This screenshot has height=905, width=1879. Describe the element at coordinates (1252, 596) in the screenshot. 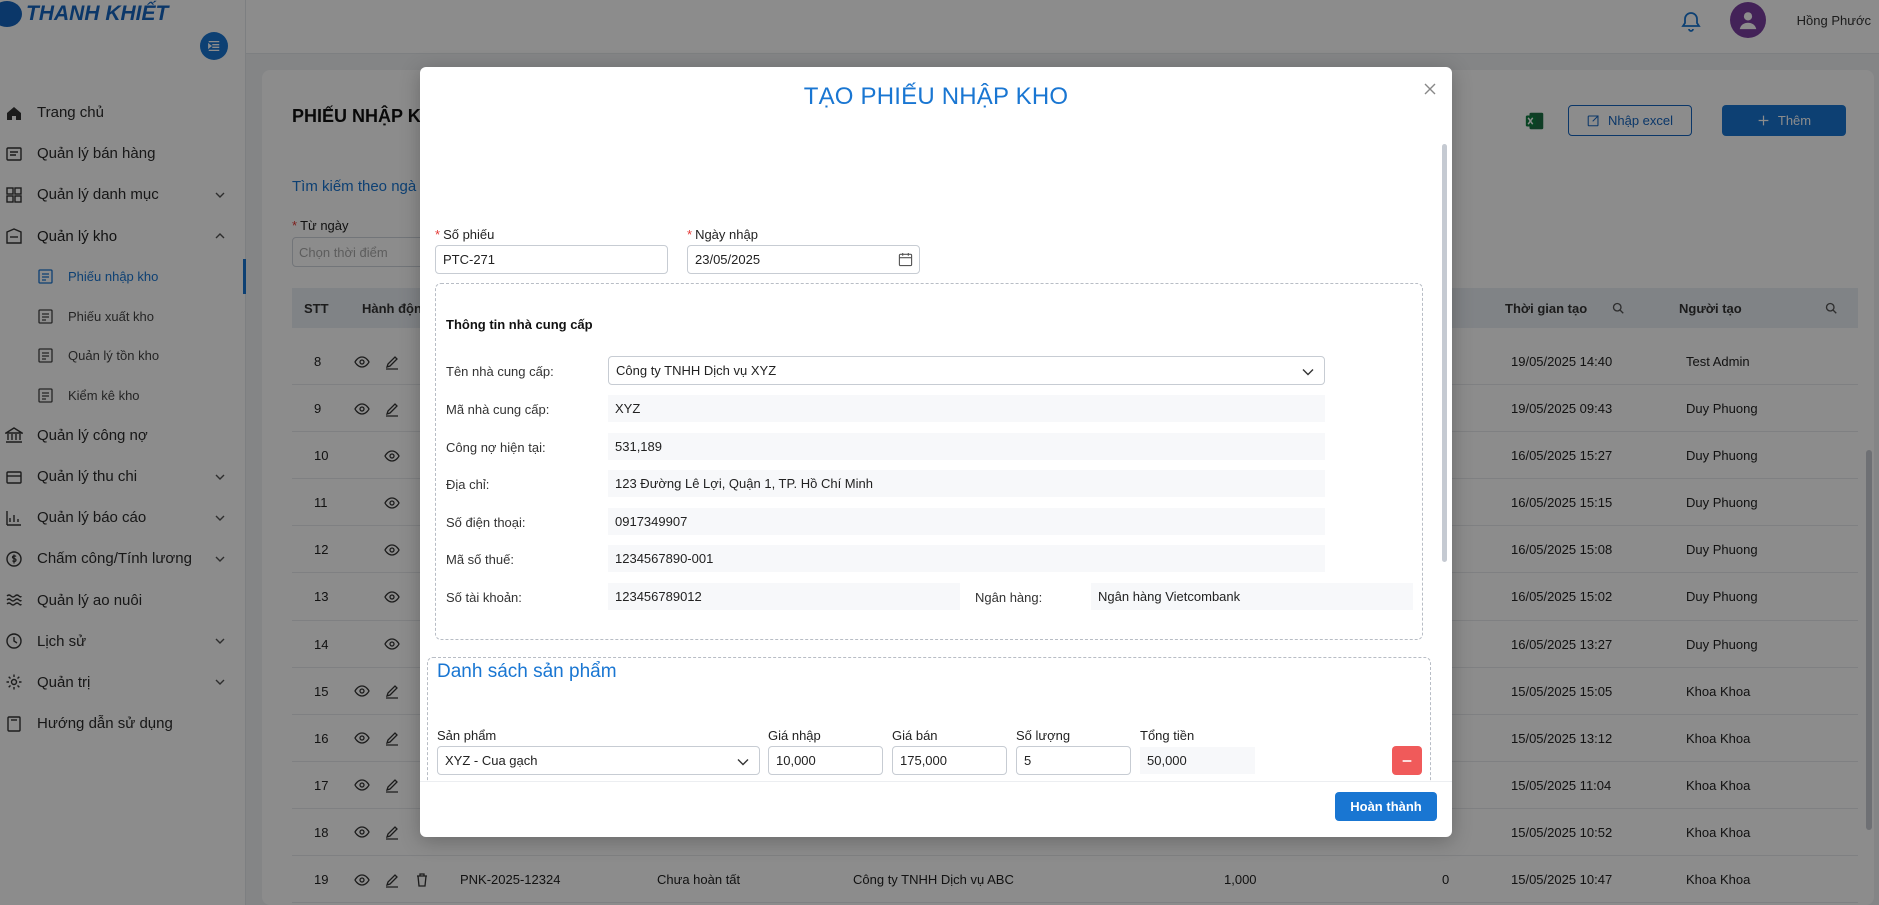

I see `bank-value: Ngân hàng Vietcombank` at that location.